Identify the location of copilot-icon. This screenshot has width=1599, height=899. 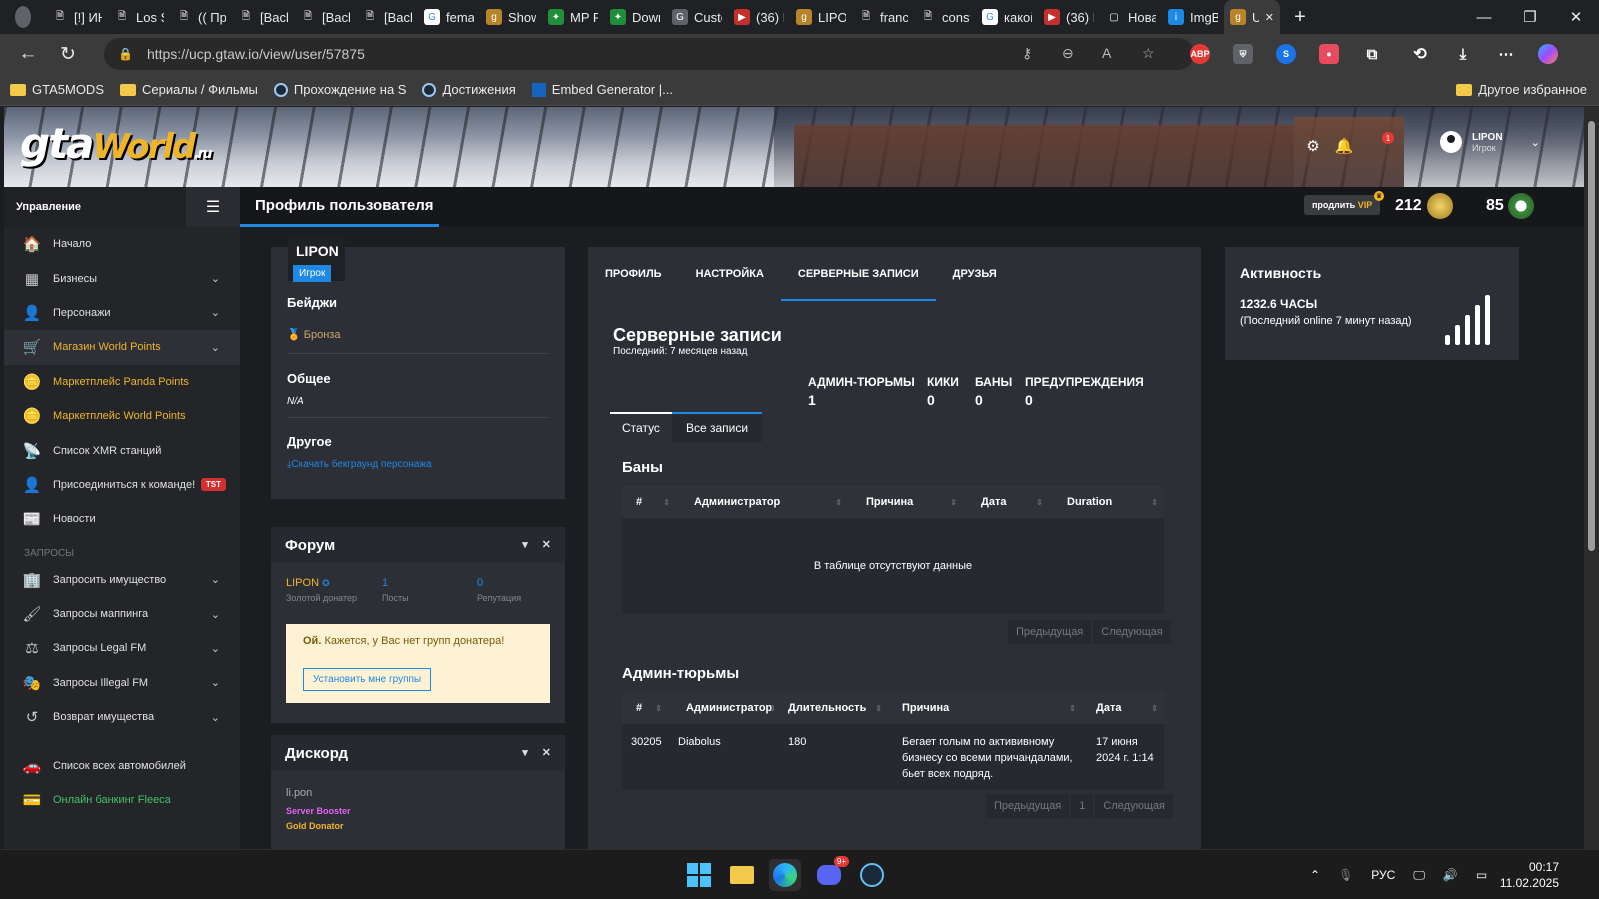
(1548, 54).